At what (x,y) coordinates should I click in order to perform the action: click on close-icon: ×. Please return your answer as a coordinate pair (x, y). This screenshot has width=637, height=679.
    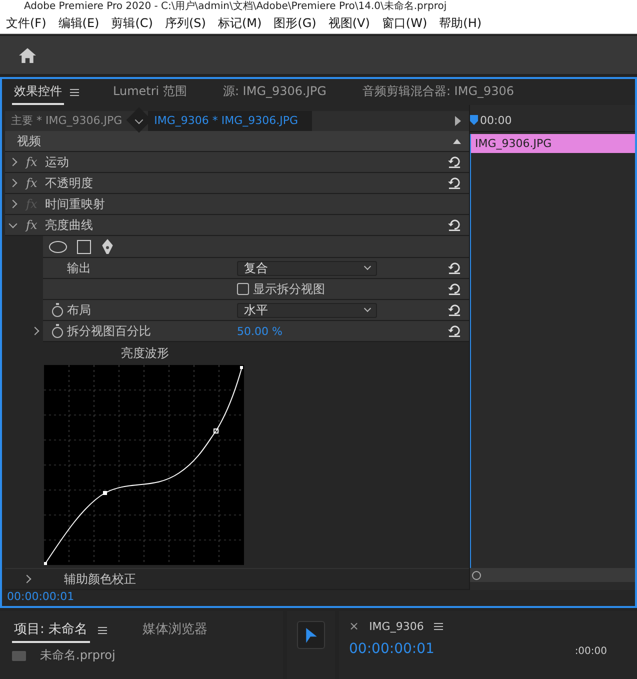
    Looking at the image, I should click on (354, 626).